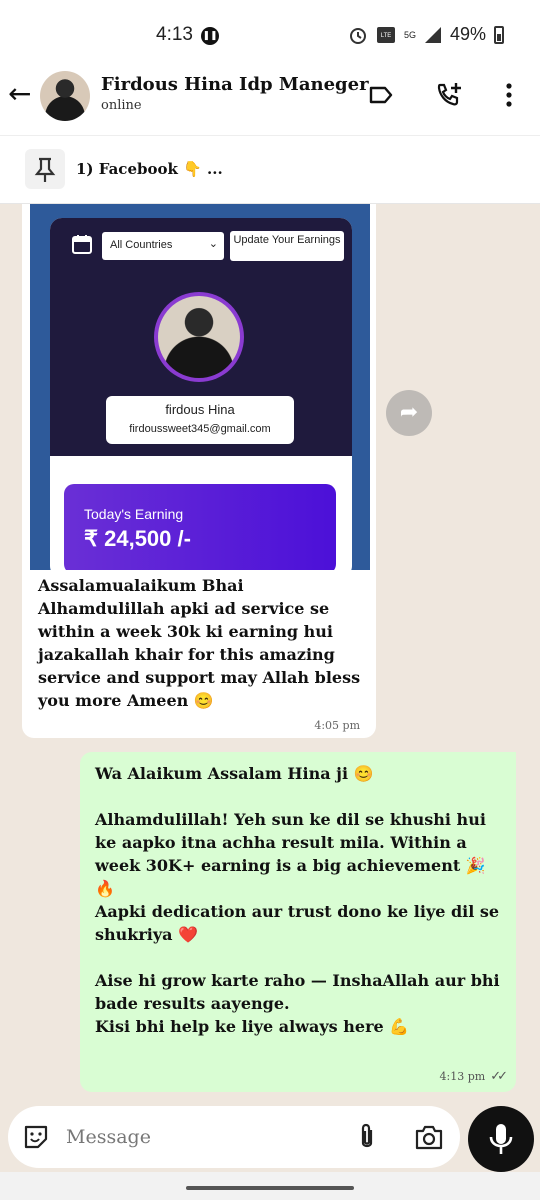 Image resolution: width=540 pixels, height=1200 pixels. Describe the element at coordinates (213, 244) in the screenshot. I see `chevron-down-icon: ⌄` at that location.